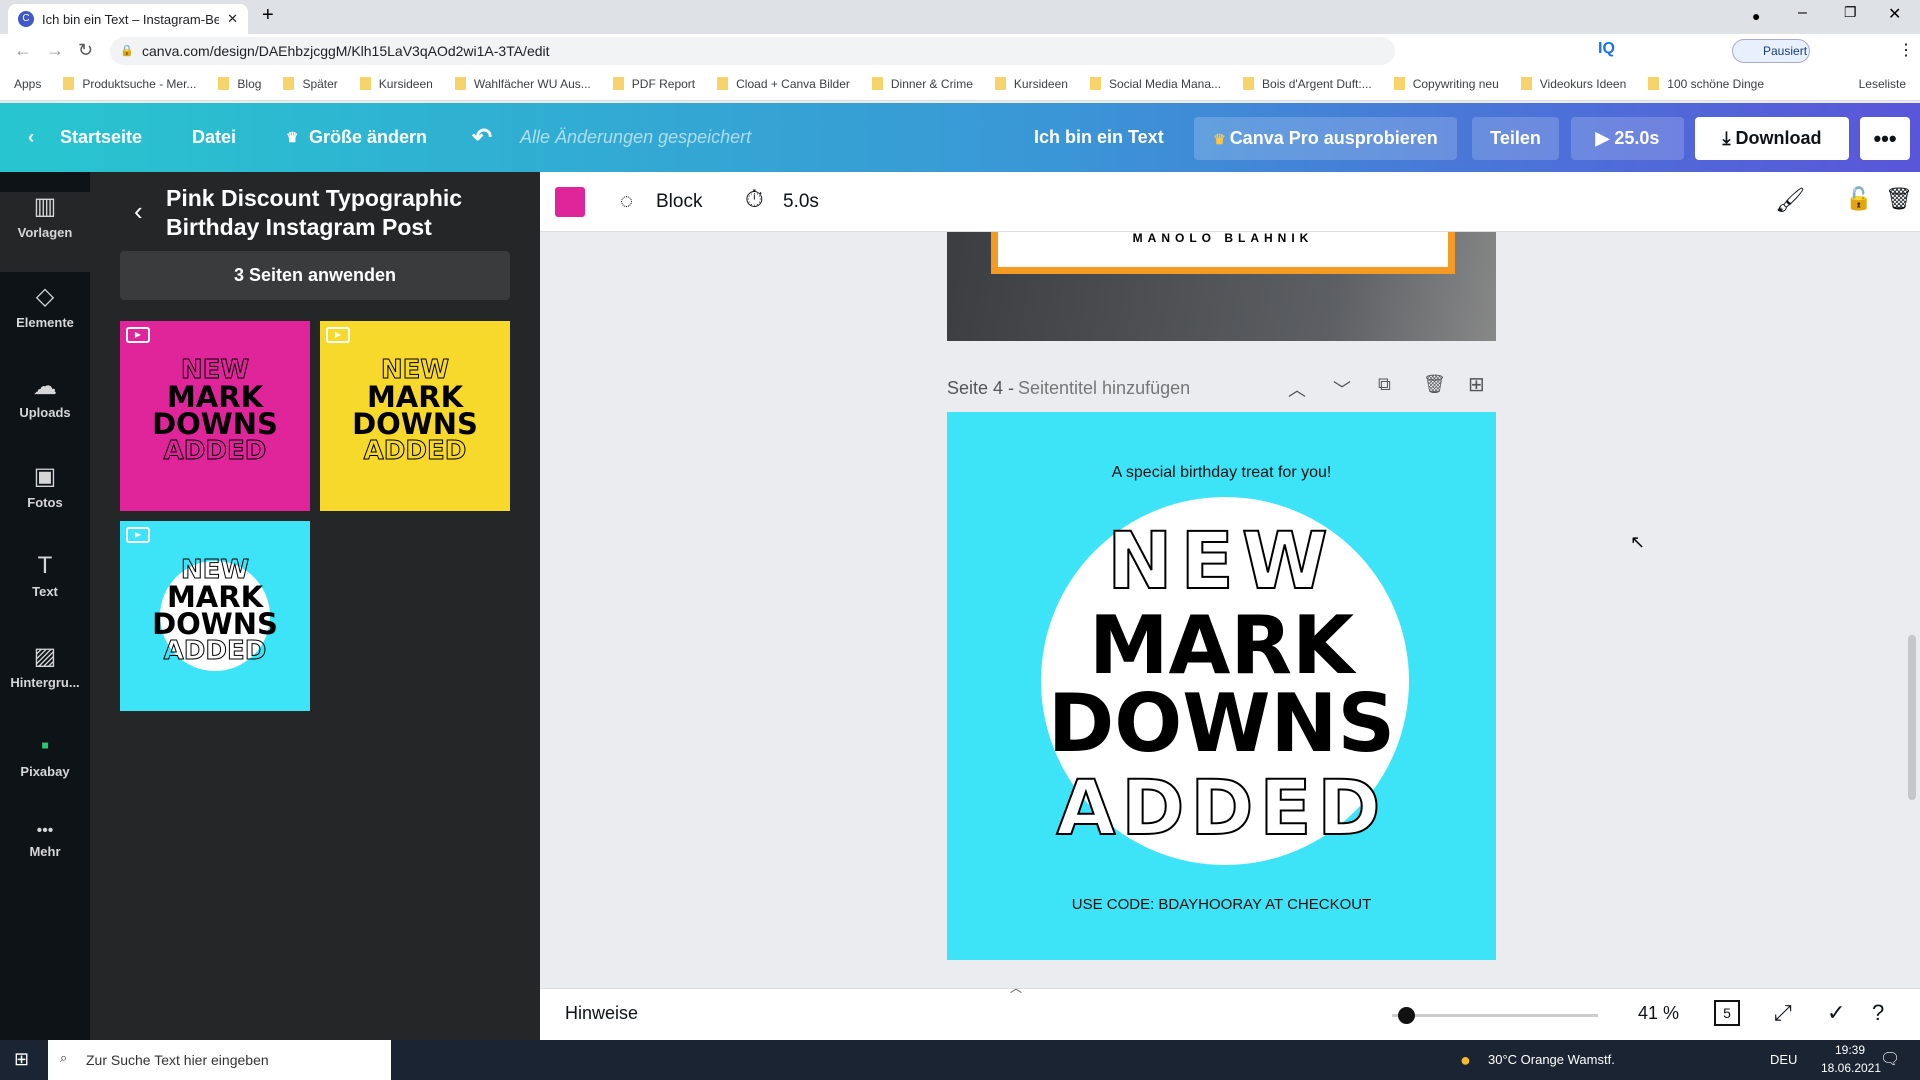 The image size is (1920, 1080). Describe the element at coordinates (601, 1013) in the screenshot. I see `notes-button: Hinweise` at that location.